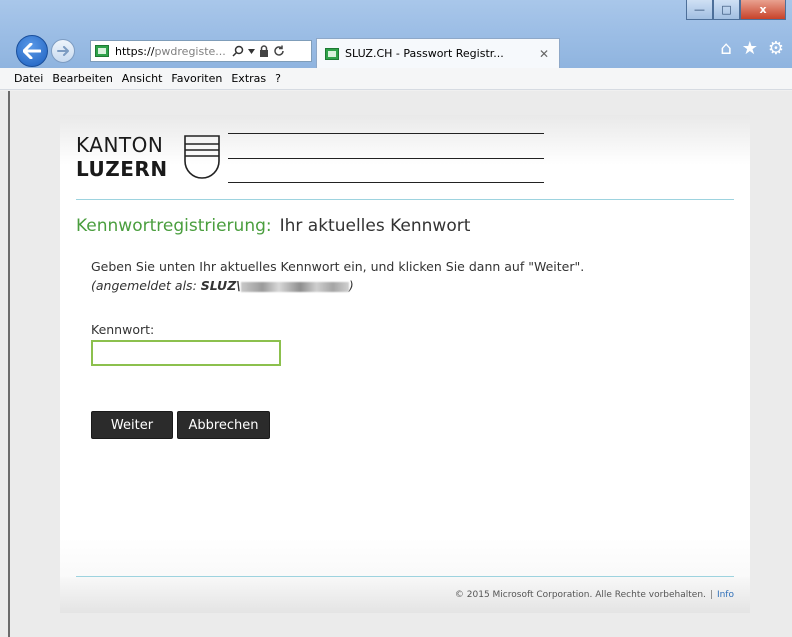 The image size is (792, 637). What do you see at coordinates (699, 10) in the screenshot?
I see `minimize-button: —` at bounding box center [699, 10].